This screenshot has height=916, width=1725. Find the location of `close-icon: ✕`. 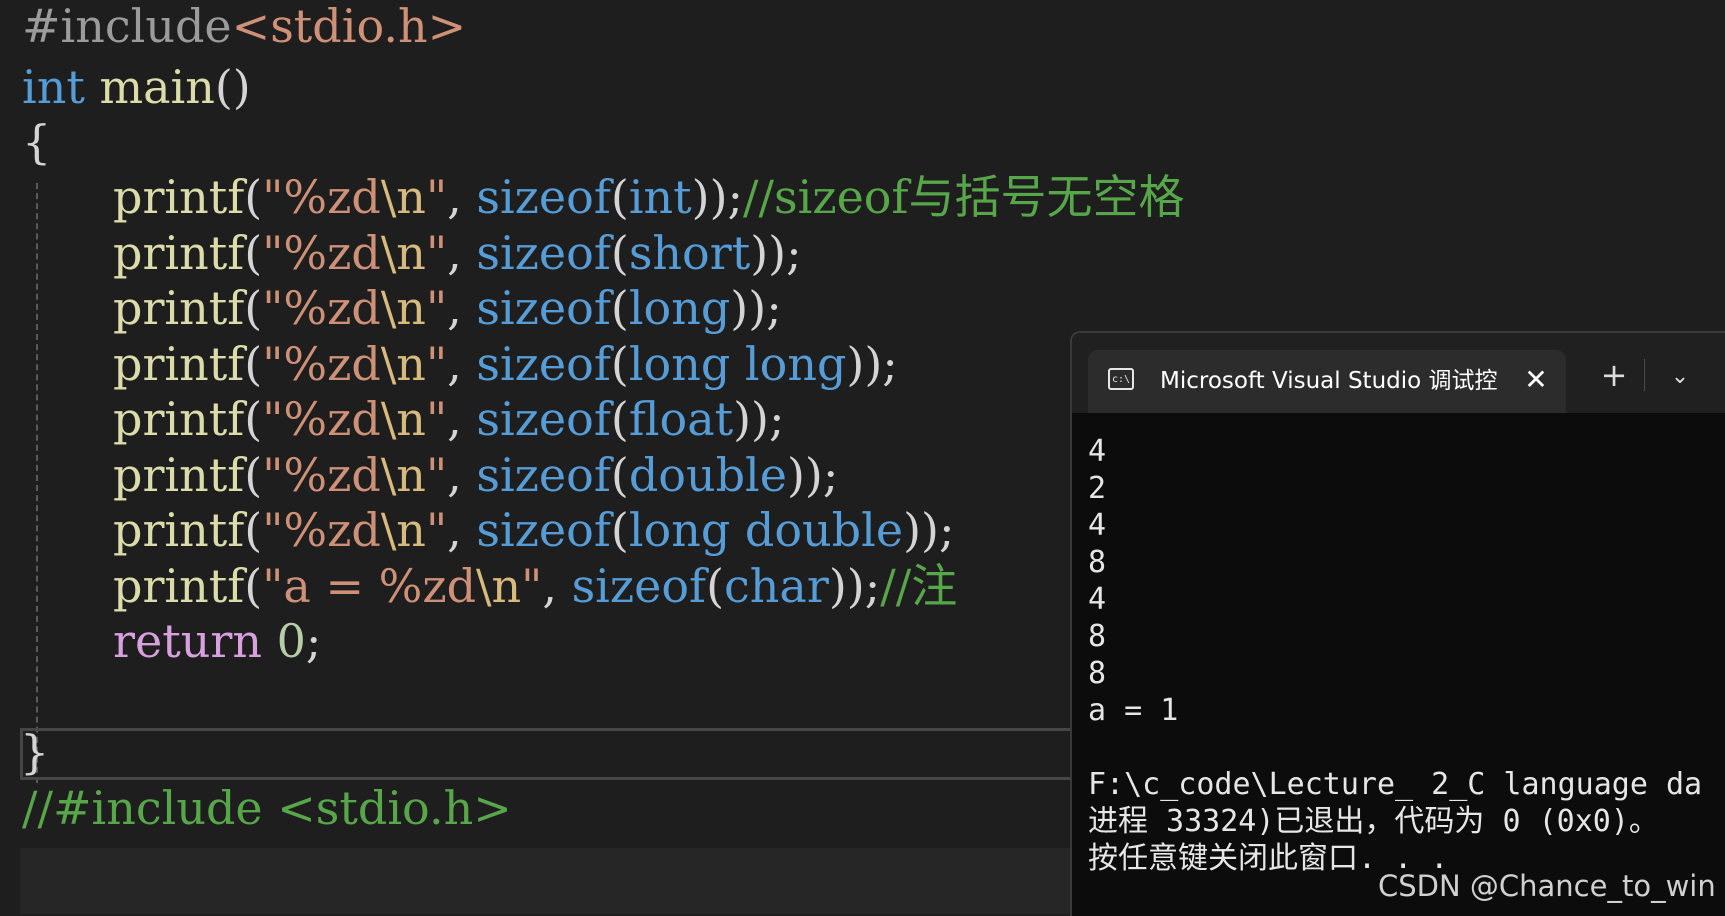

close-icon: ✕ is located at coordinates (1536, 380).